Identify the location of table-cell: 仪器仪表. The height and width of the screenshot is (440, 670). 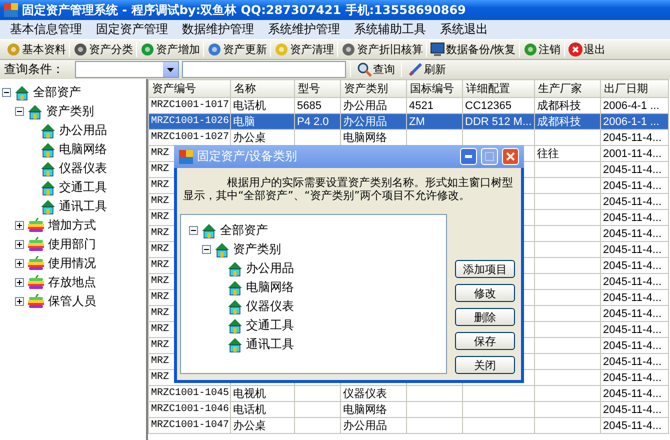
(365, 394).